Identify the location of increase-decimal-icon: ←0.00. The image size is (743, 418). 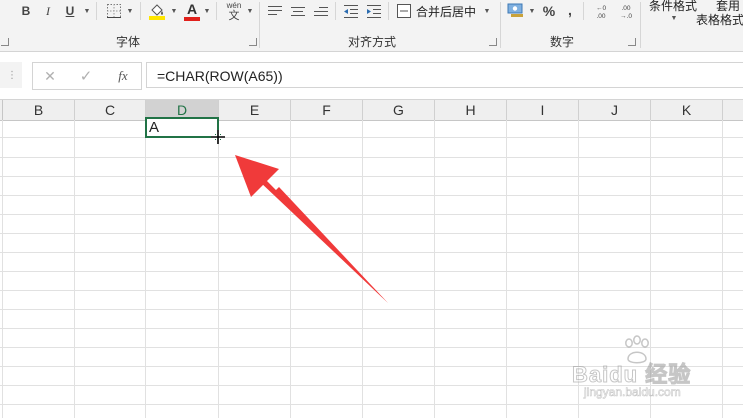
(601, 11).